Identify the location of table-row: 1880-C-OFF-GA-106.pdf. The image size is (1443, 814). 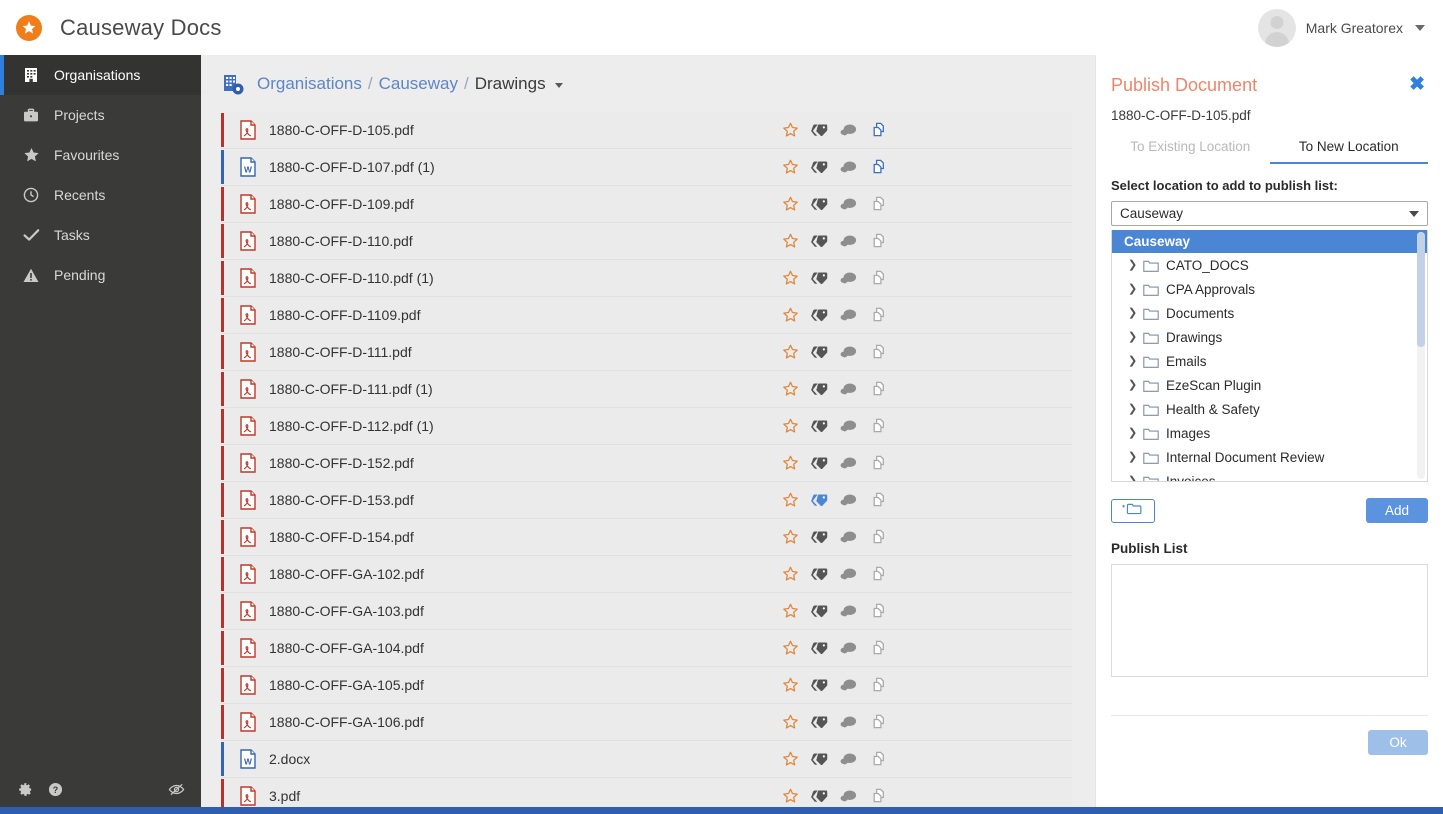
(646, 722).